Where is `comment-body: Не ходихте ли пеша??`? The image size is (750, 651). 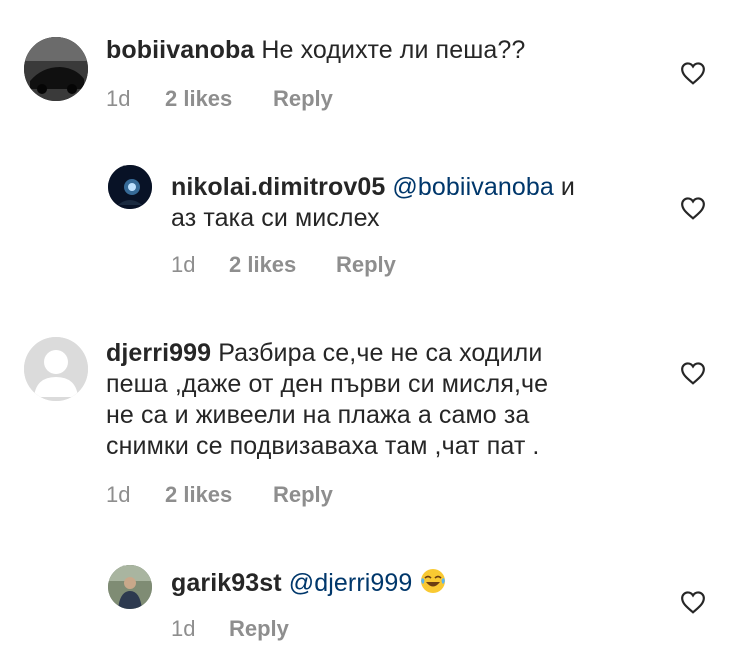
comment-body: Не ходихте ли пеша?? is located at coordinates (393, 50).